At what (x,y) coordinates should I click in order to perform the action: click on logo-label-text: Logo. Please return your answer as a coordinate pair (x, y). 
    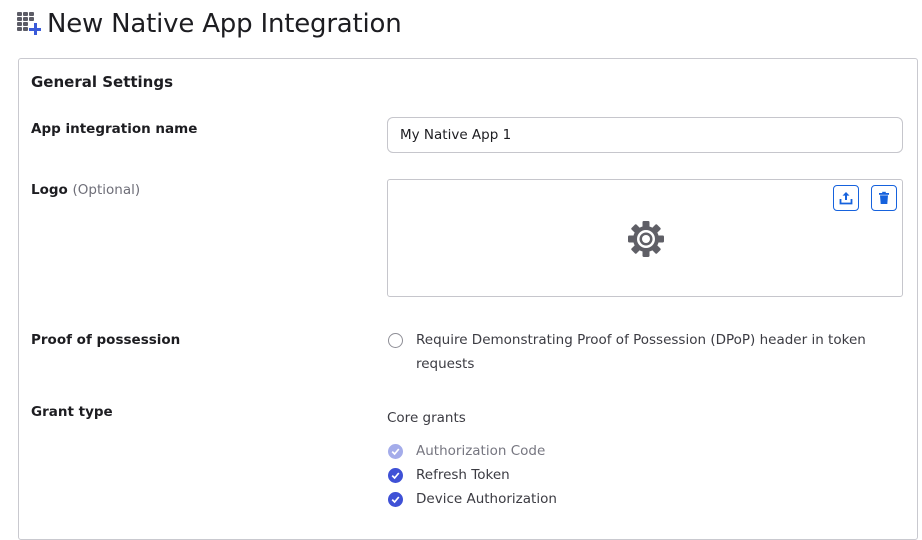
    Looking at the image, I should click on (49, 190).